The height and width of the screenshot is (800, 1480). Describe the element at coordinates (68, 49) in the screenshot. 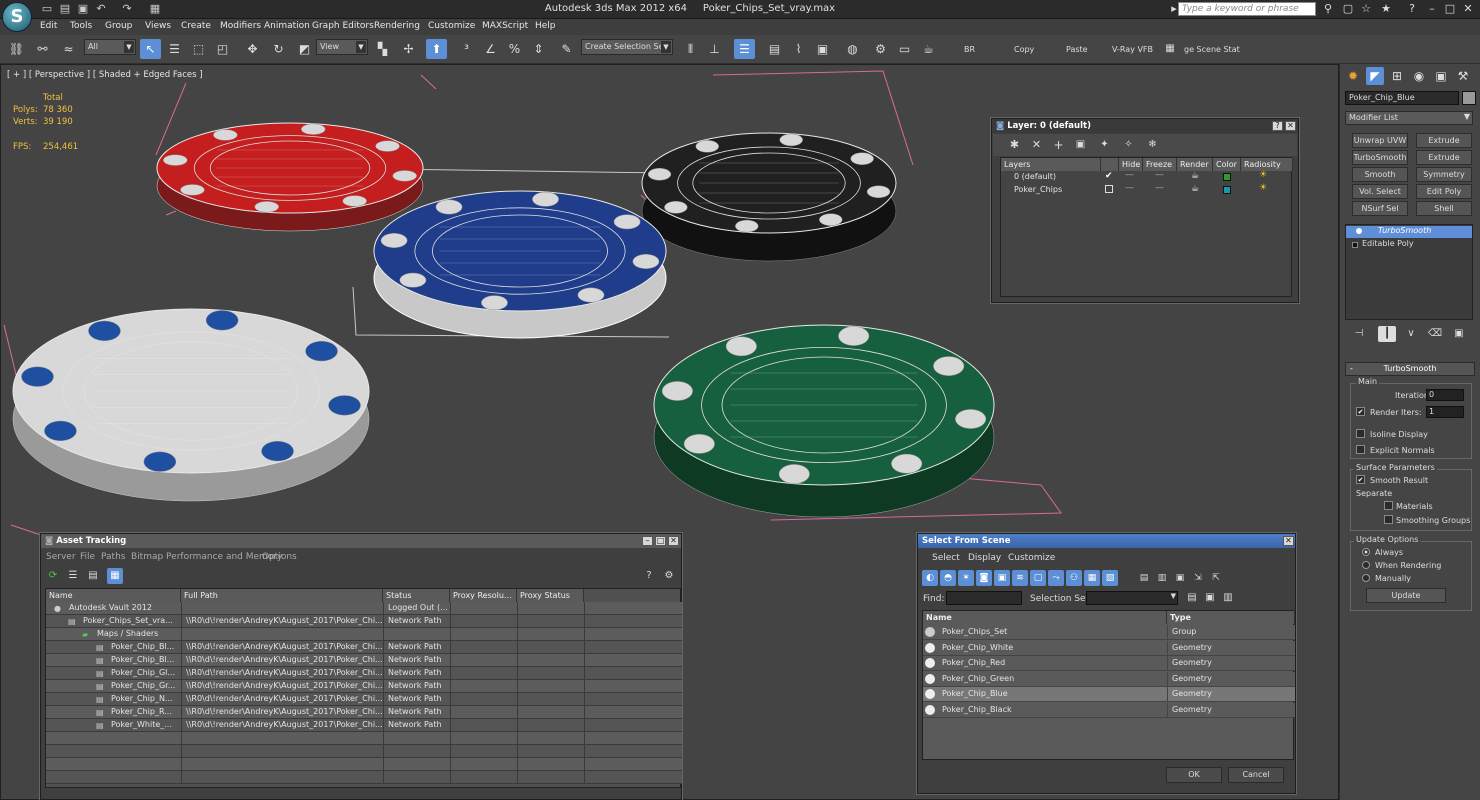

I see `bind-spacewarp-icon: ≈` at that location.